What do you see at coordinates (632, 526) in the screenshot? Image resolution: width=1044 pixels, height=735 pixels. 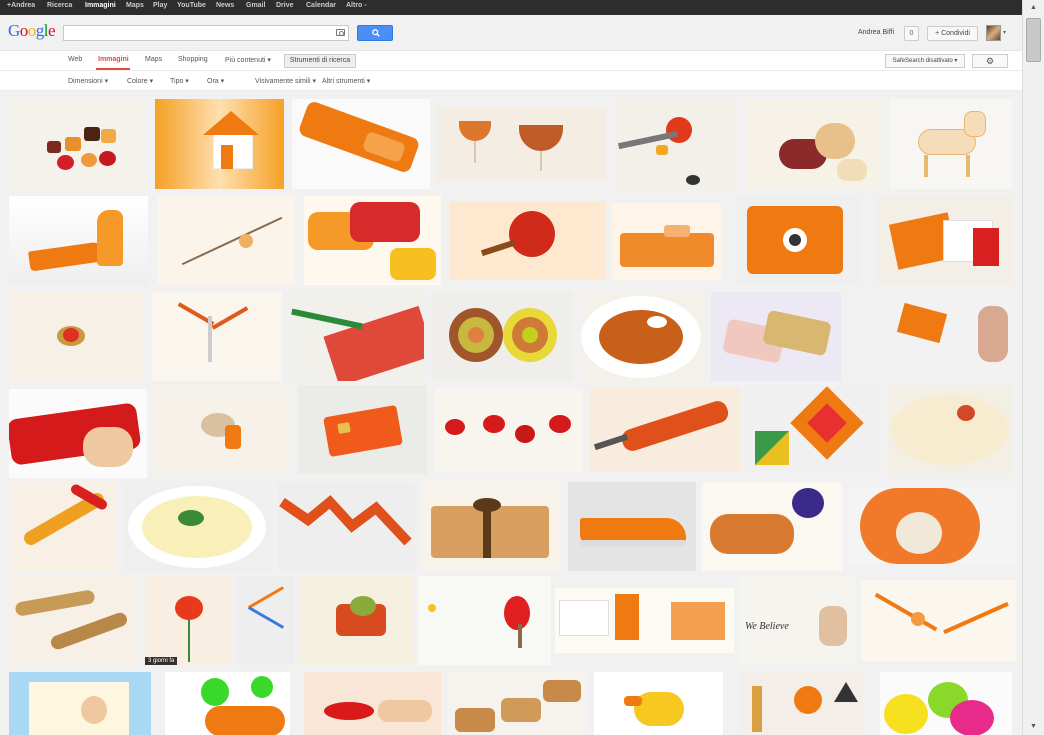 I see `image-result-orange-sneaker` at bounding box center [632, 526].